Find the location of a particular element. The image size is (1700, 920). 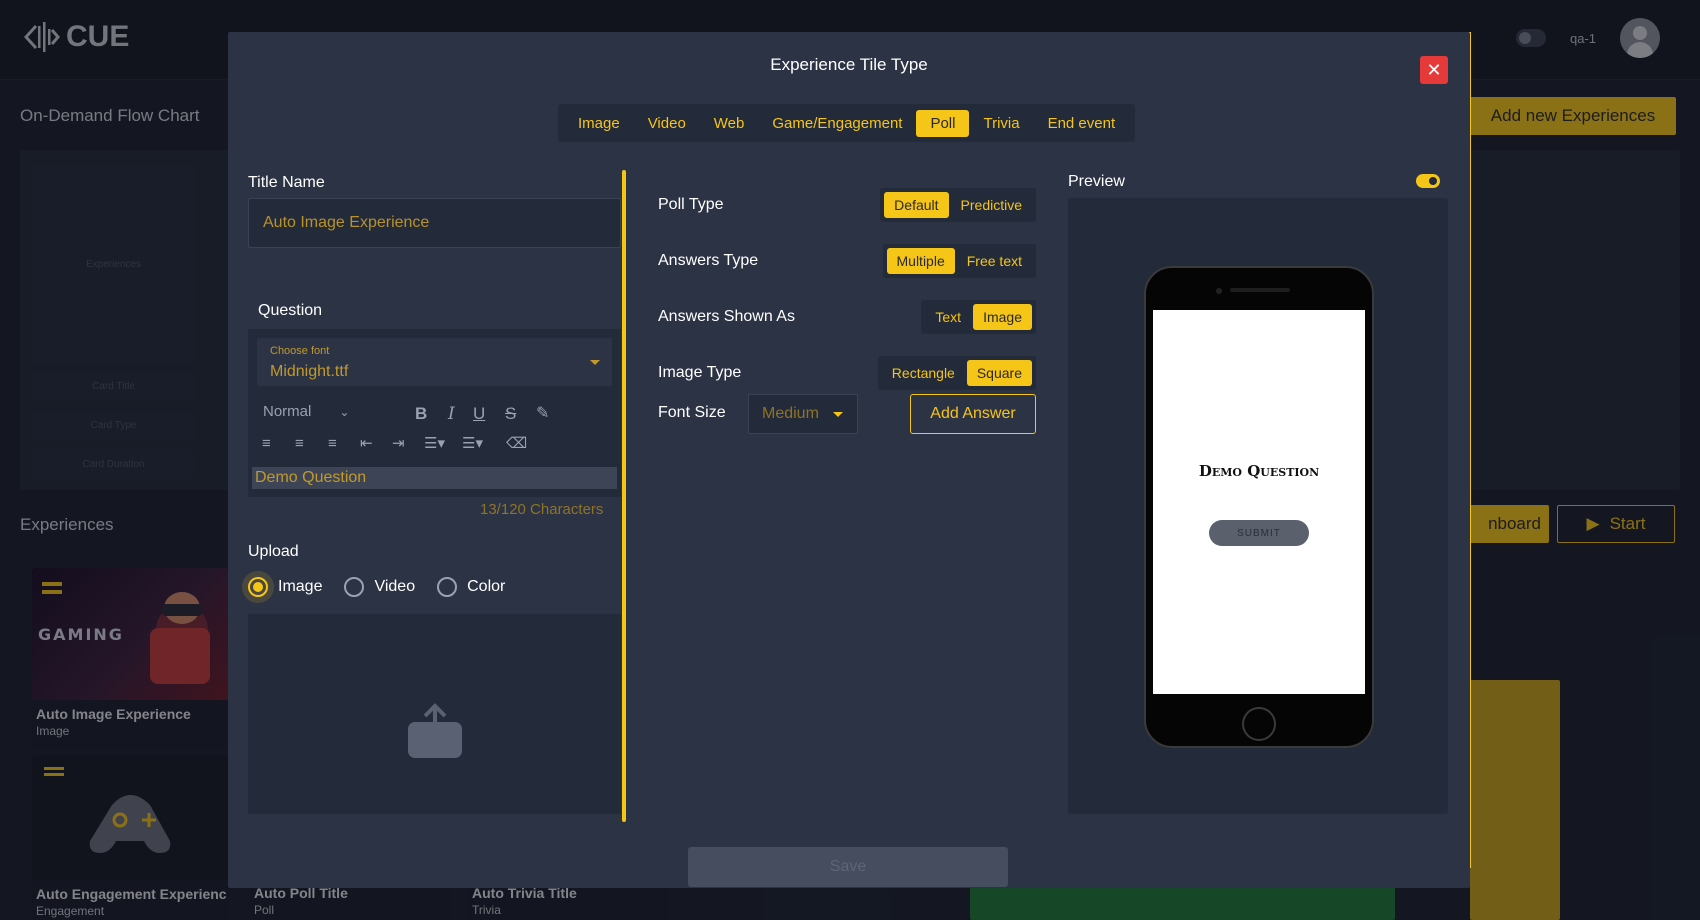

upload-type-radio-group: Image Video Color is located at coordinates (384, 587).